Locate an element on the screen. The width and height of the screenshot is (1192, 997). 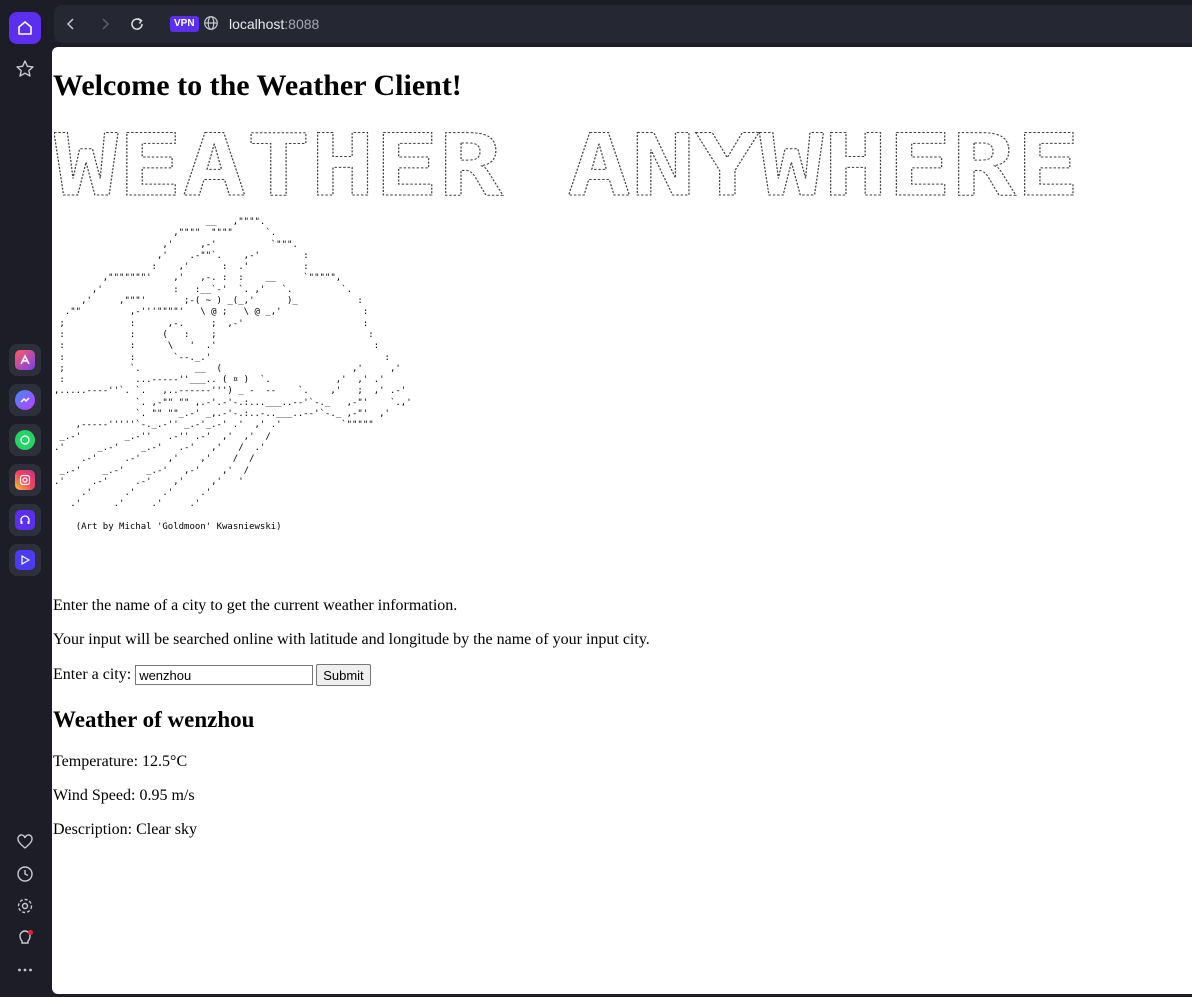
forward-icon is located at coordinates (105, 24).